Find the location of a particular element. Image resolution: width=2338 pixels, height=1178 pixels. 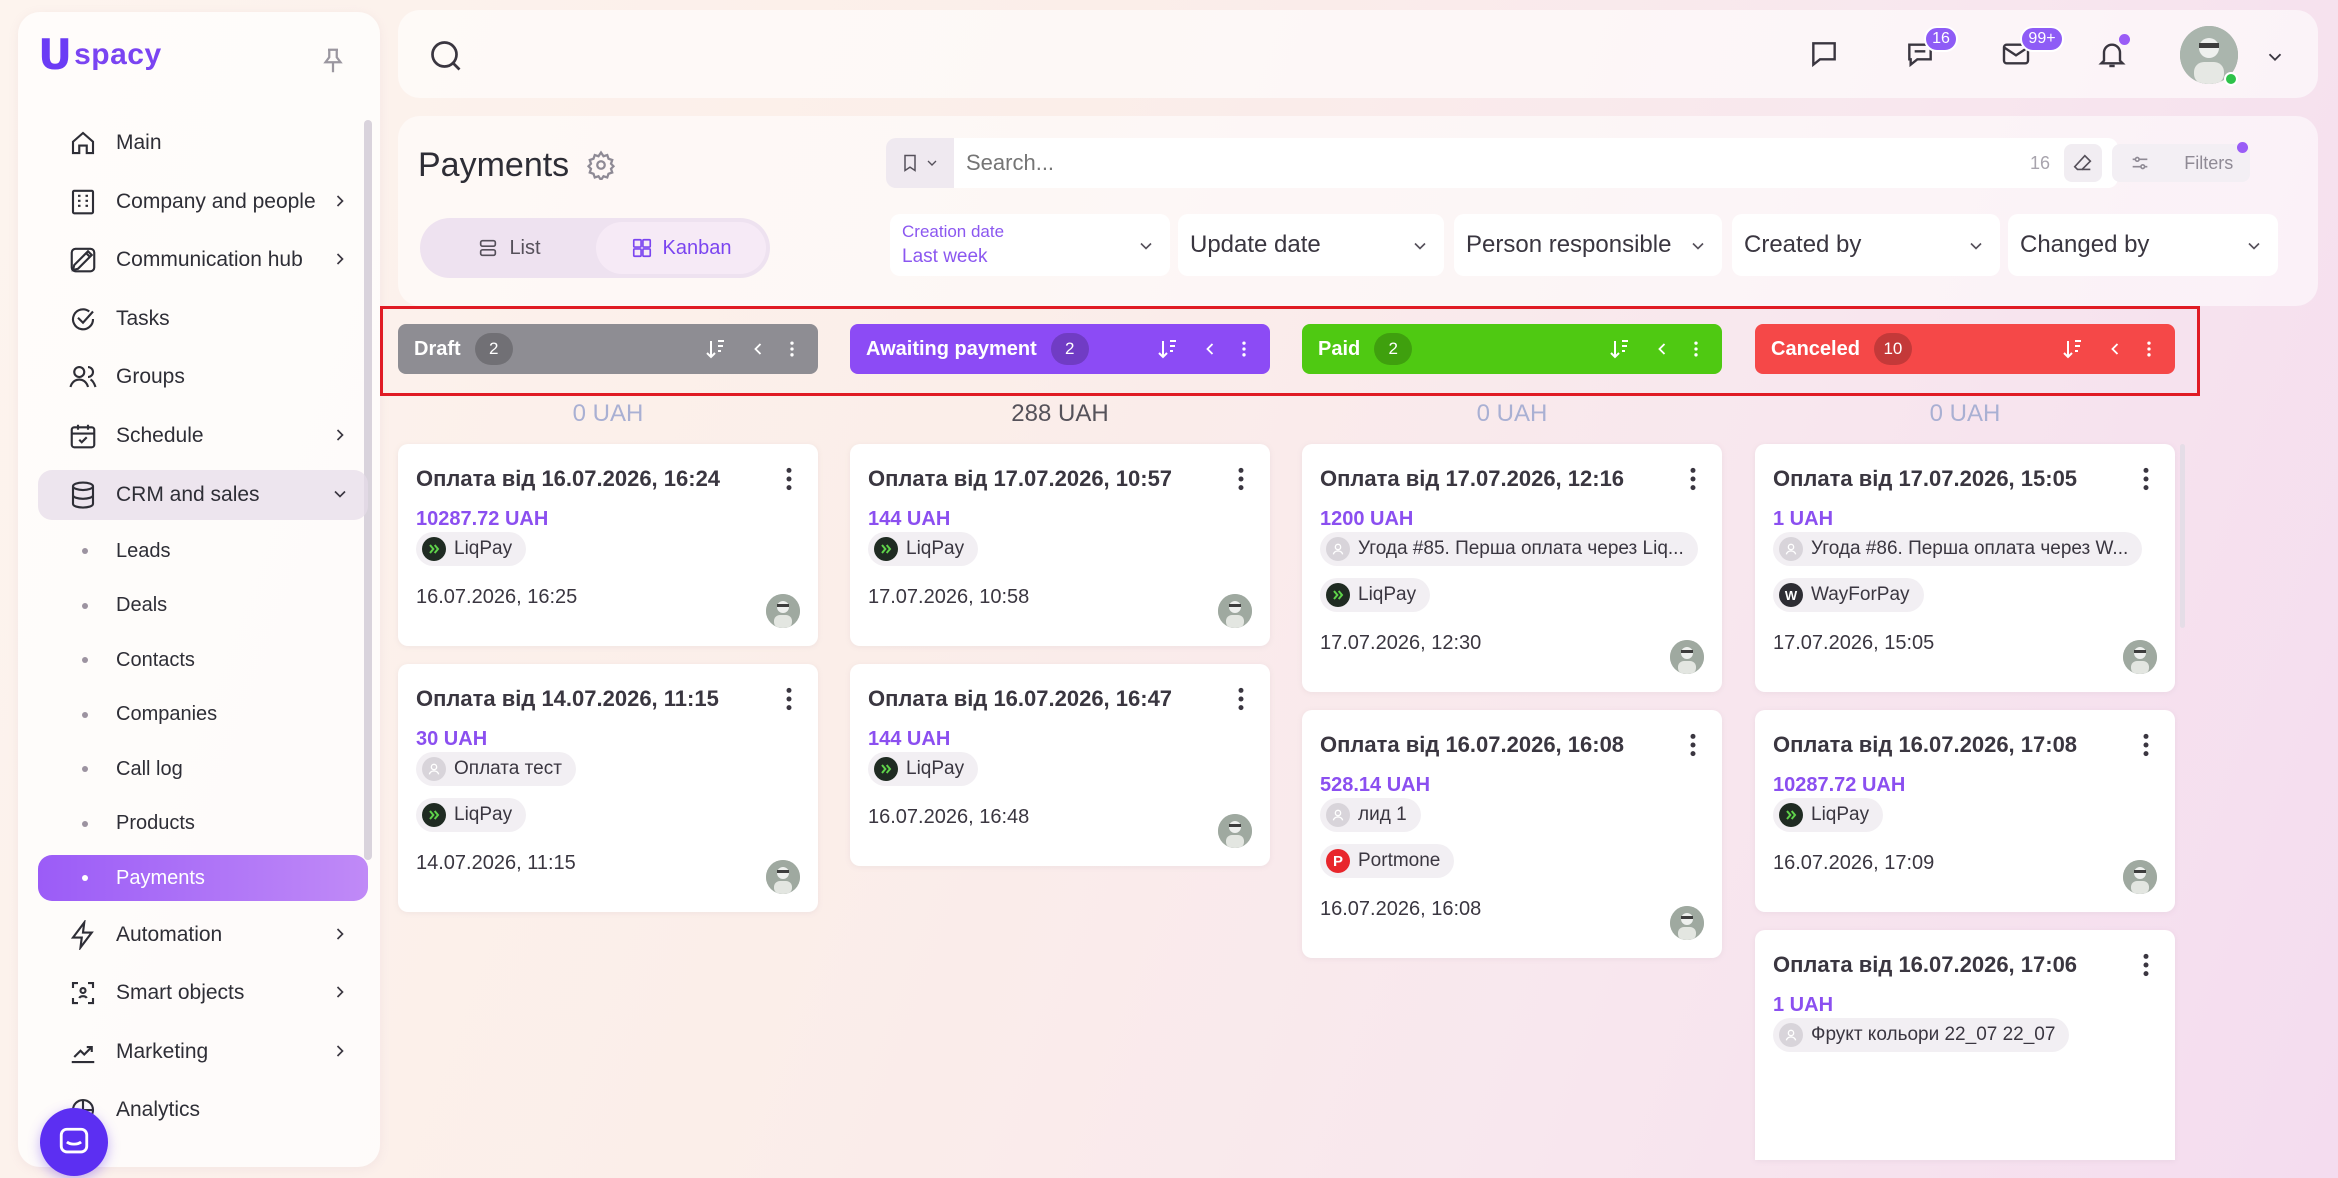

logo: U spacy is located at coordinates (100, 55).